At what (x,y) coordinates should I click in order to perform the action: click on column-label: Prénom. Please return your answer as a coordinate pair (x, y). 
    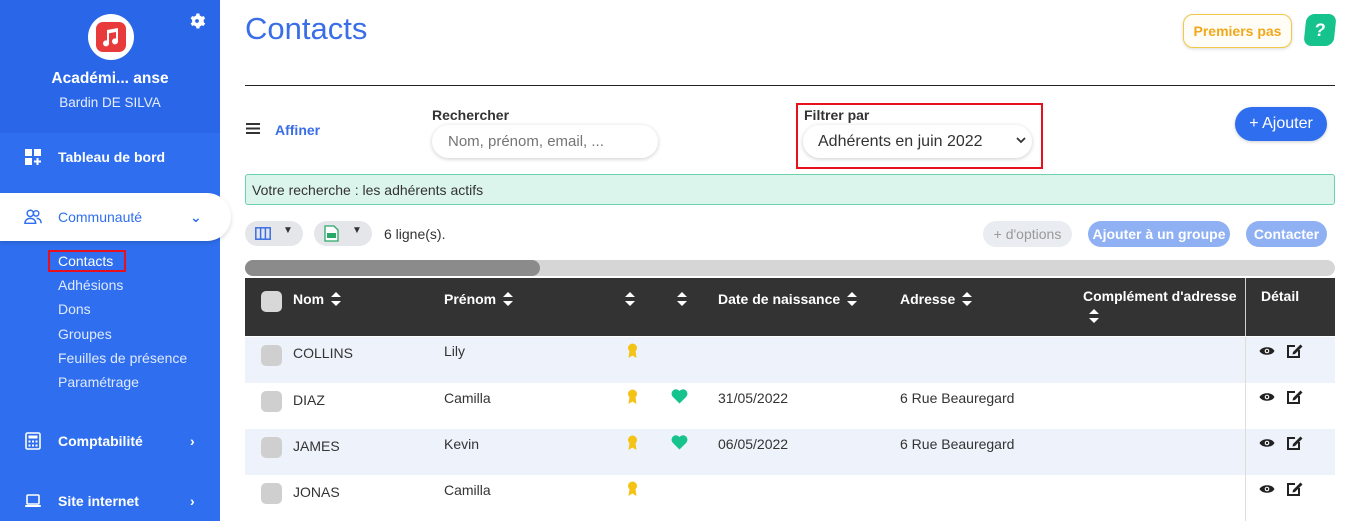
    Looking at the image, I should click on (470, 299).